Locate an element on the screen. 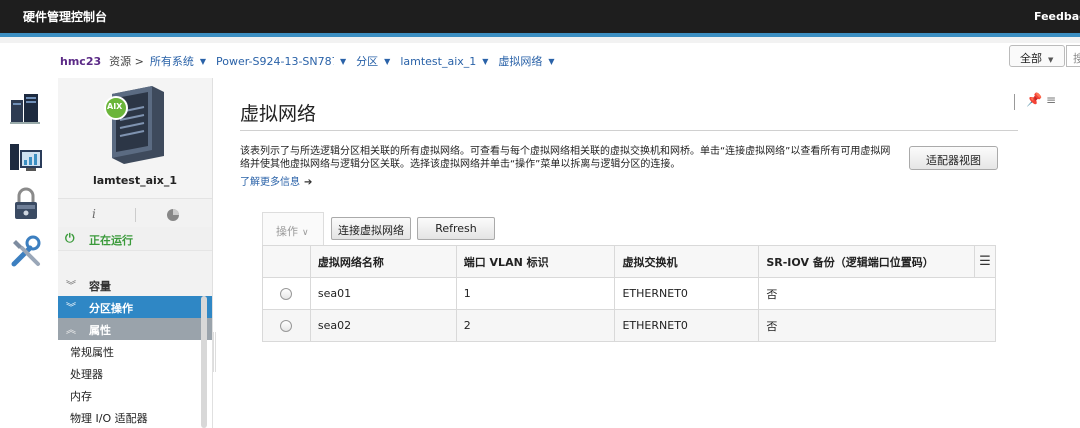  connect-virtual-network-button: 连接虚拟网络 is located at coordinates (371, 228).